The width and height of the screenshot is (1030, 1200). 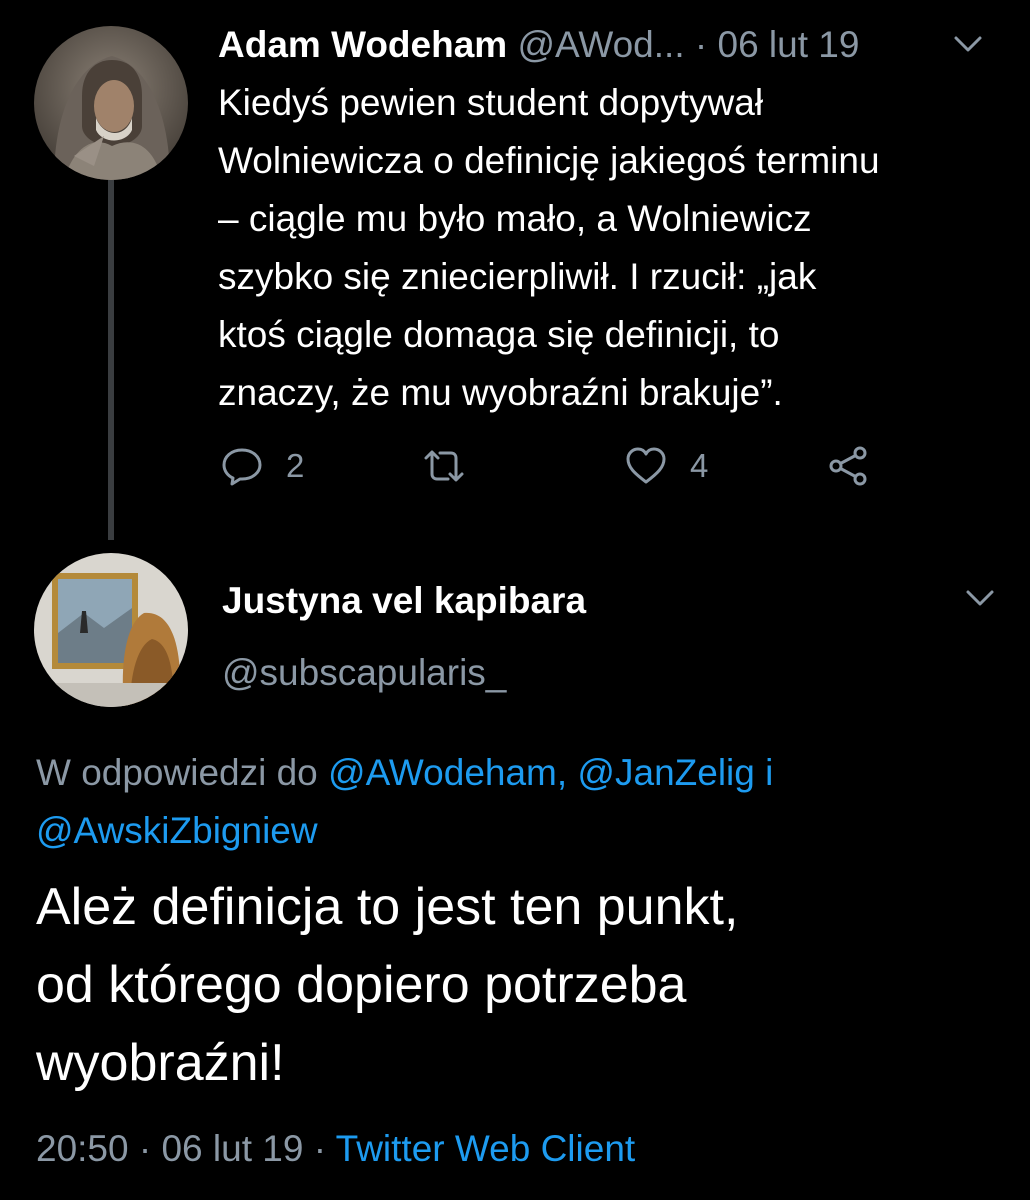 I want to click on retweet-button, so click(x=455, y=466).